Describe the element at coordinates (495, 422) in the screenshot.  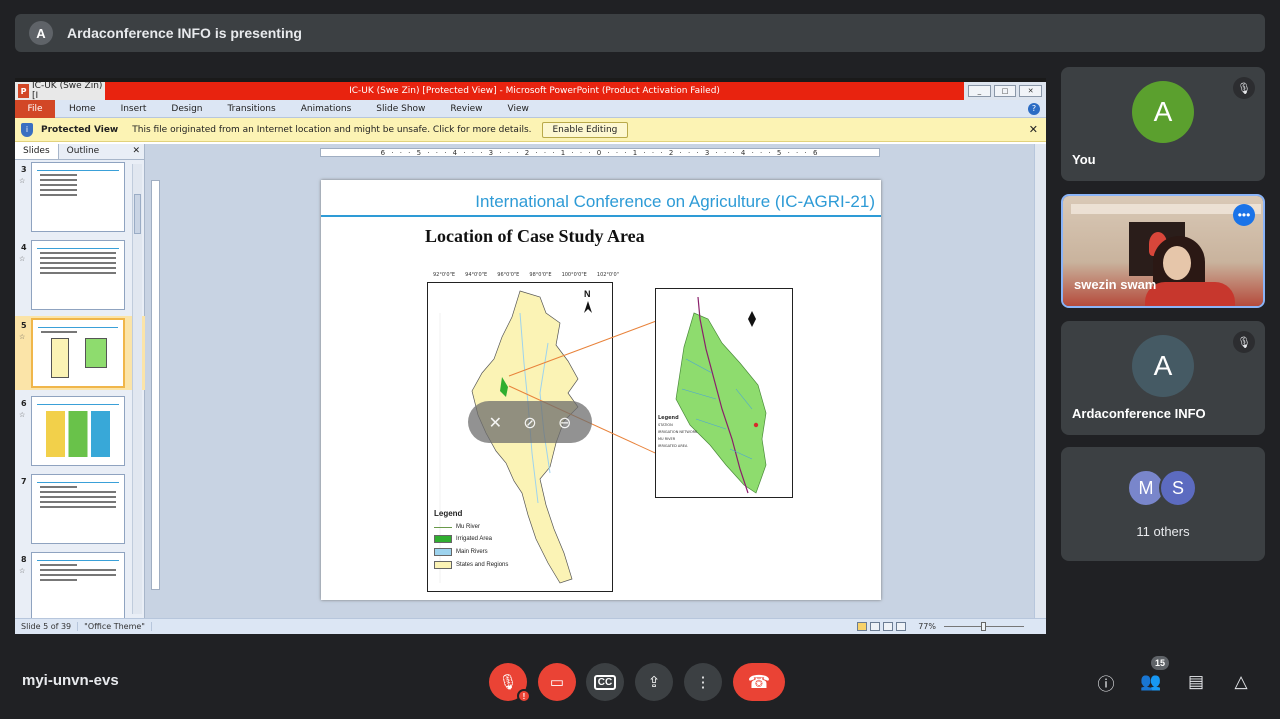
I see `hide-icon: ✕` at that location.